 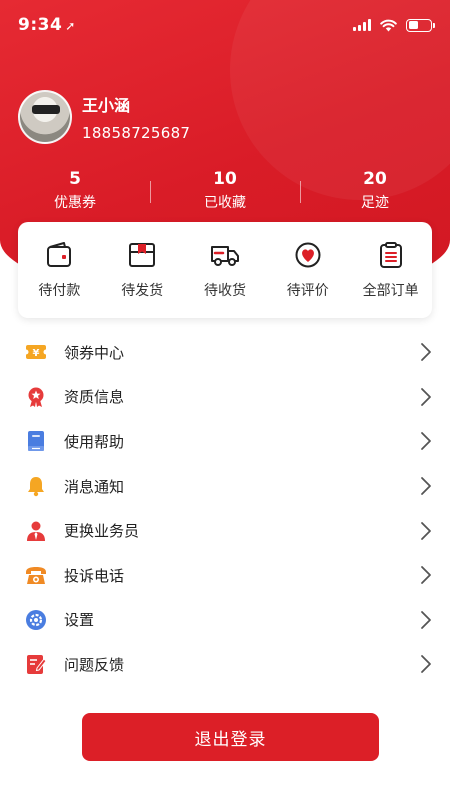 I want to click on order-label: 待收货, so click(x=224, y=291).